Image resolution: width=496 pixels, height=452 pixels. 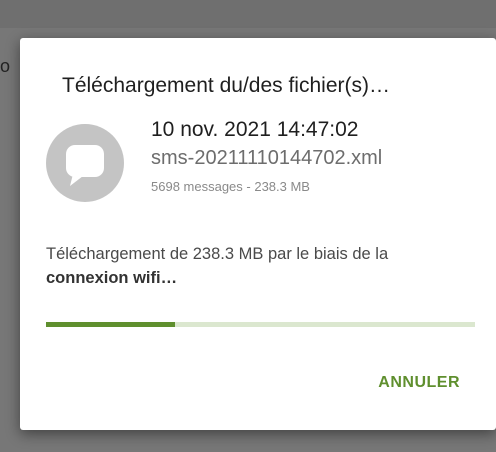 I want to click on file-name: sms-20211110144702.xml, so click(x=267, y=158).